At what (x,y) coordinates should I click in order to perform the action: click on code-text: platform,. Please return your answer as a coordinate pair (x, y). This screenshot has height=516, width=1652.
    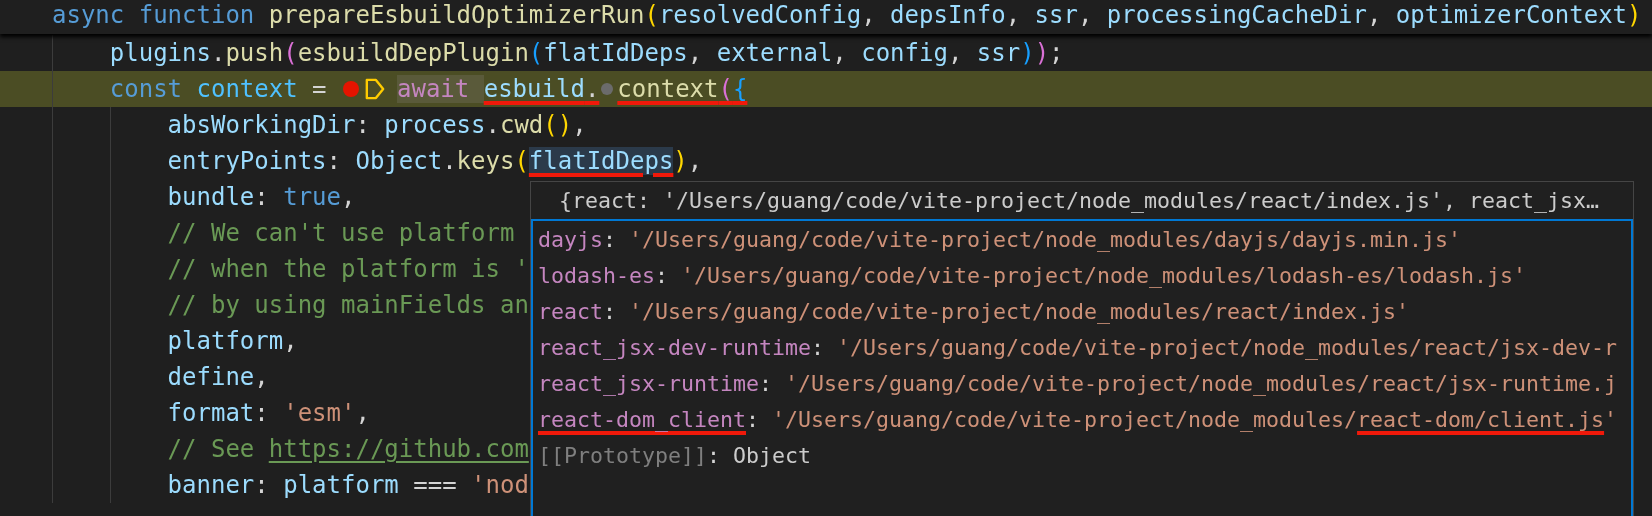
    Looking at the image, I should click on (232, 341).